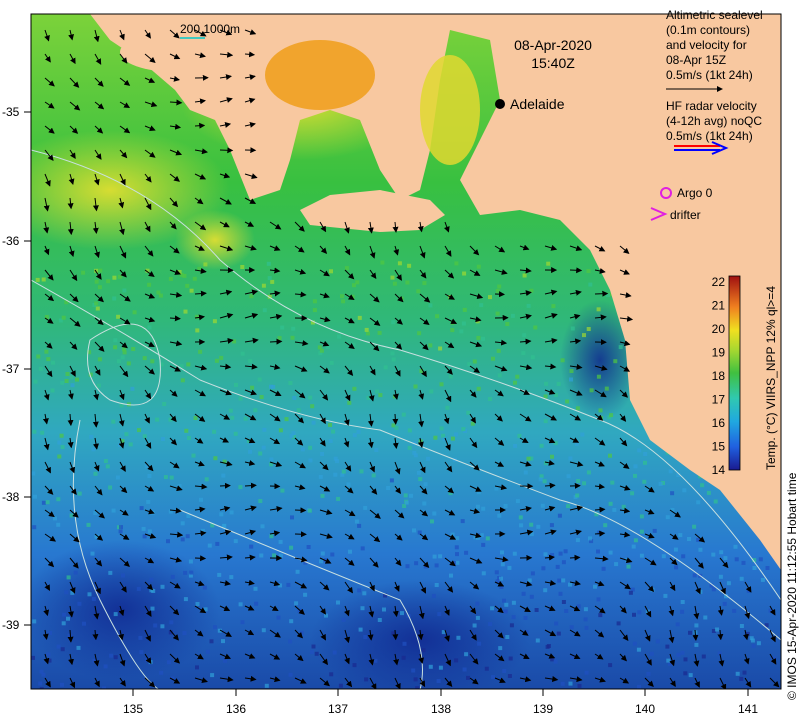  What do you see at coordinates (441, 709) in the screenshot?
I see `x-tick-label: 138` at bounding box center [441, 709].